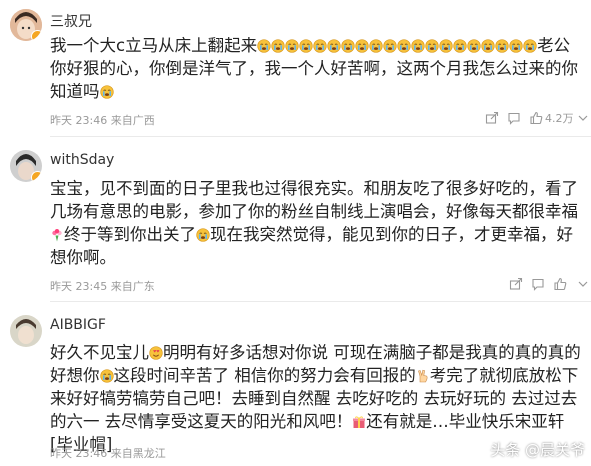 This screenshot has width=591, height=466. I want to click on meta: 昨天 23:46 来自黑龙江, so click(108, 453).